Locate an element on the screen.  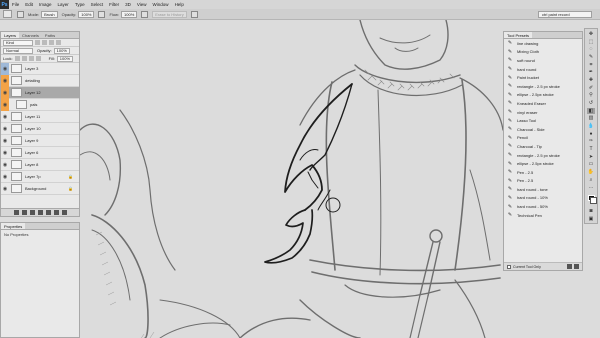
filter-shape-icon is located at coordinates (58, 42).